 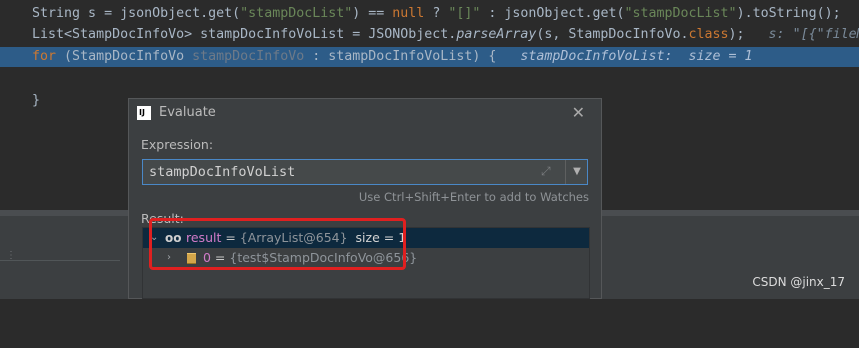 I want to click on code-token: : stampDocInfoVoList) {, so click(x=412, y=56).